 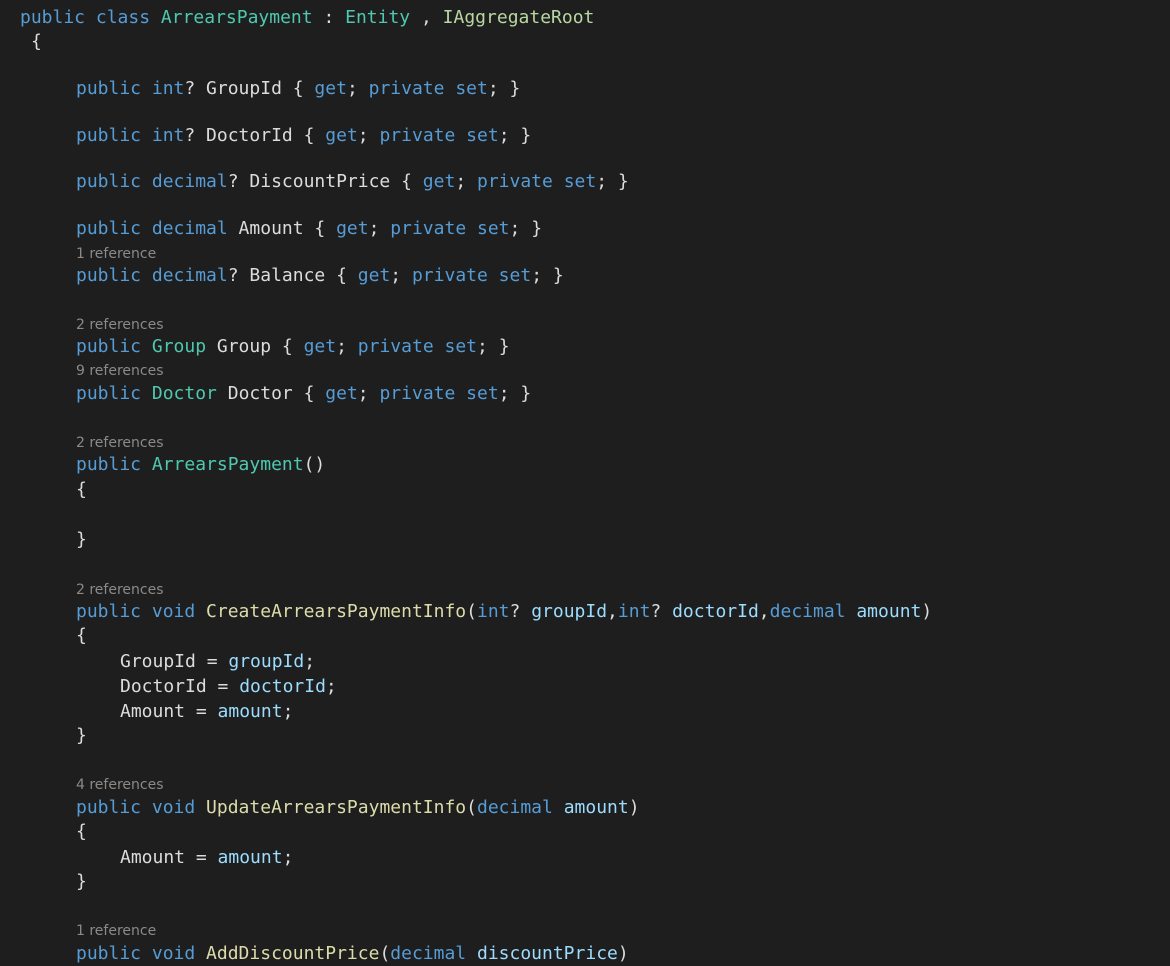 What do you see at coordinates (547, 953) in the screenshot?
I see `code-token: discountPrice` at bounding box center [547, 953].